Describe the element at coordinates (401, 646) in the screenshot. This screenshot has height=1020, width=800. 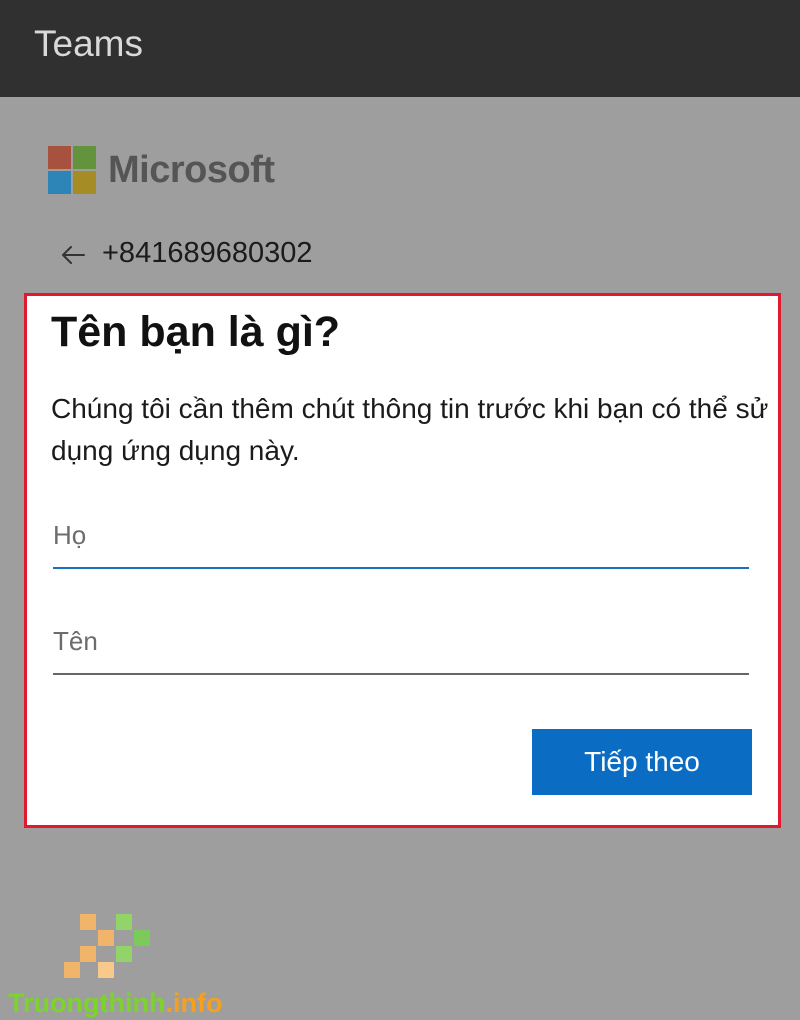
I see `first-name-input` at that location.